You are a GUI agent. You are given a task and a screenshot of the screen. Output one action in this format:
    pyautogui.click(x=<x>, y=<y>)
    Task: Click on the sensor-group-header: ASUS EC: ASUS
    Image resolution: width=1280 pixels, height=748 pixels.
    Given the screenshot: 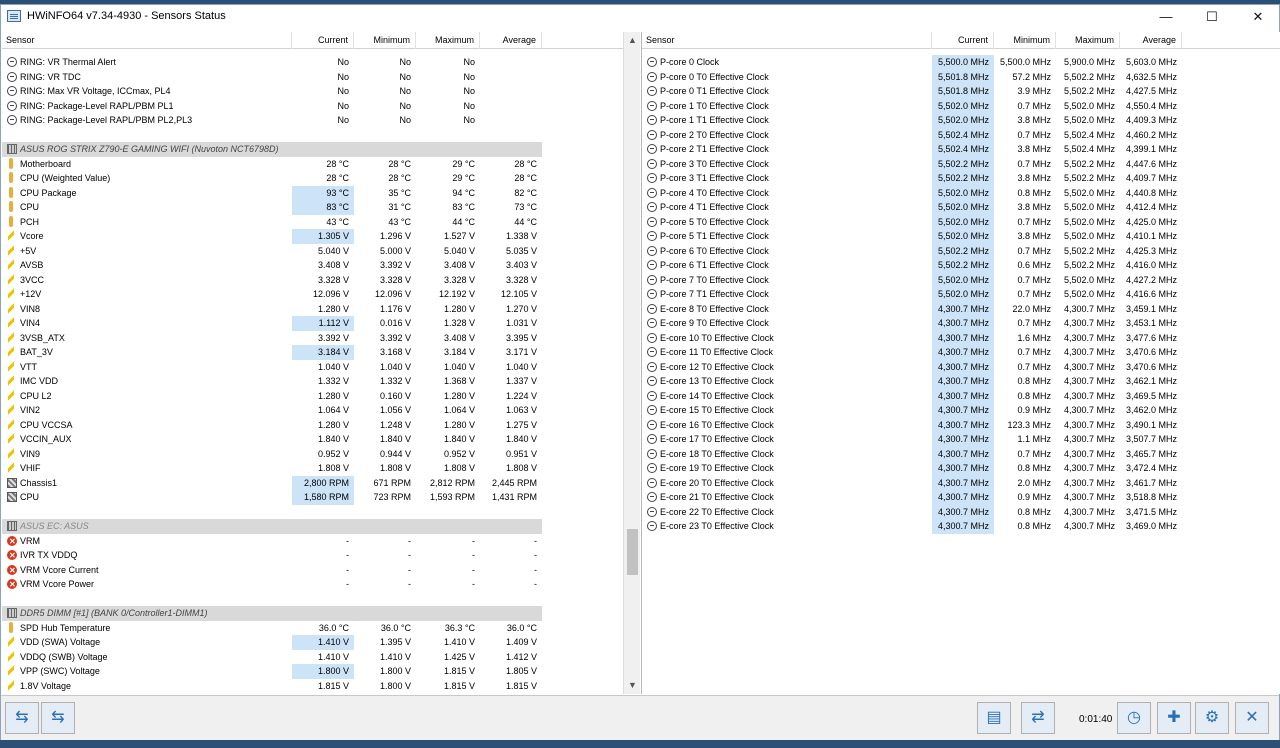 What is the action you would take?
    pyautogui.click(x=312, y=526)
    